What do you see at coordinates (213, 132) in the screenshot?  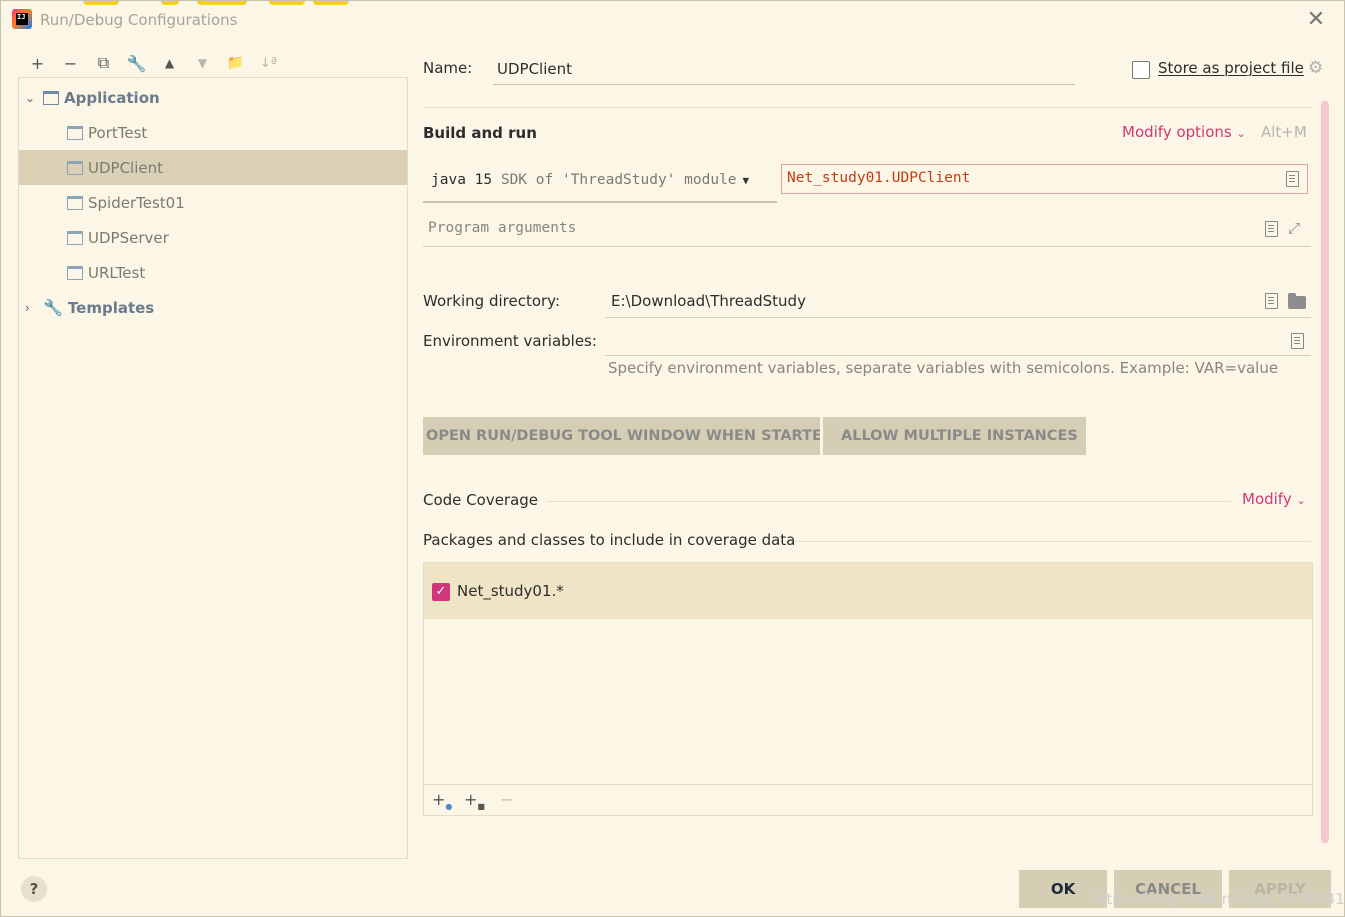 I see `tree-item-porttest: PortTest` at bounding box center [213, 132].